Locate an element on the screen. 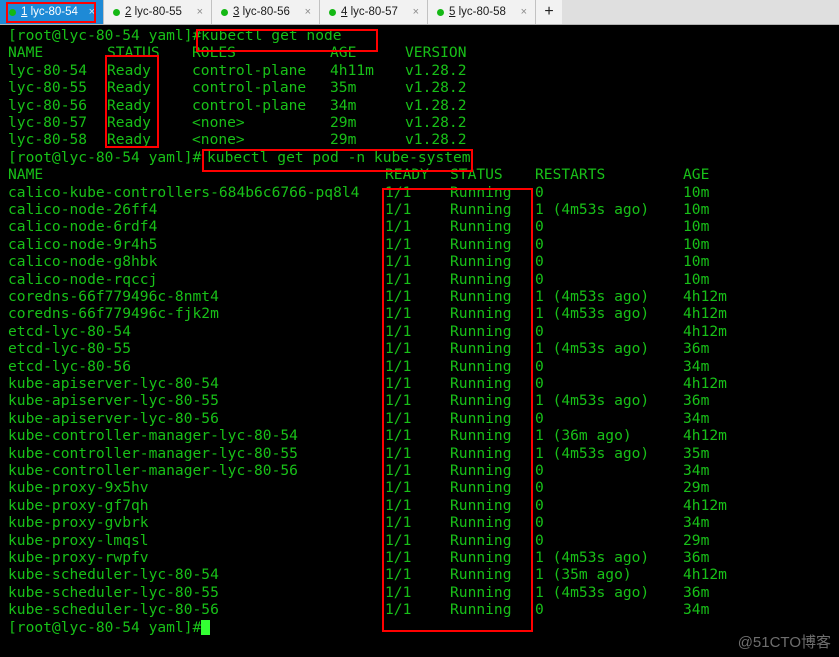 The width and height of the screenshot is (839, 657). command-line-get-node: kubectl get node is located at coordinates (271, 35).